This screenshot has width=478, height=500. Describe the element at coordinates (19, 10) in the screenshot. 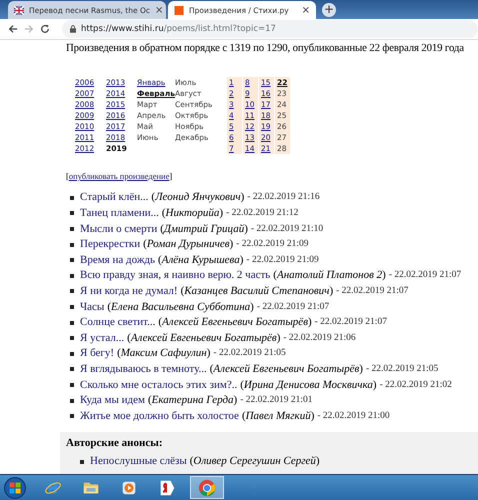

I see `flag-icon` at that location.